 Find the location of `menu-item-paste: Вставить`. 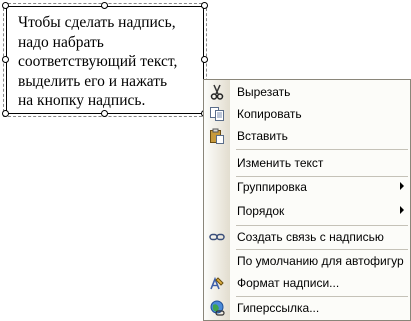

menu-item-paste: Вставить is located at coordinates (307, 136).